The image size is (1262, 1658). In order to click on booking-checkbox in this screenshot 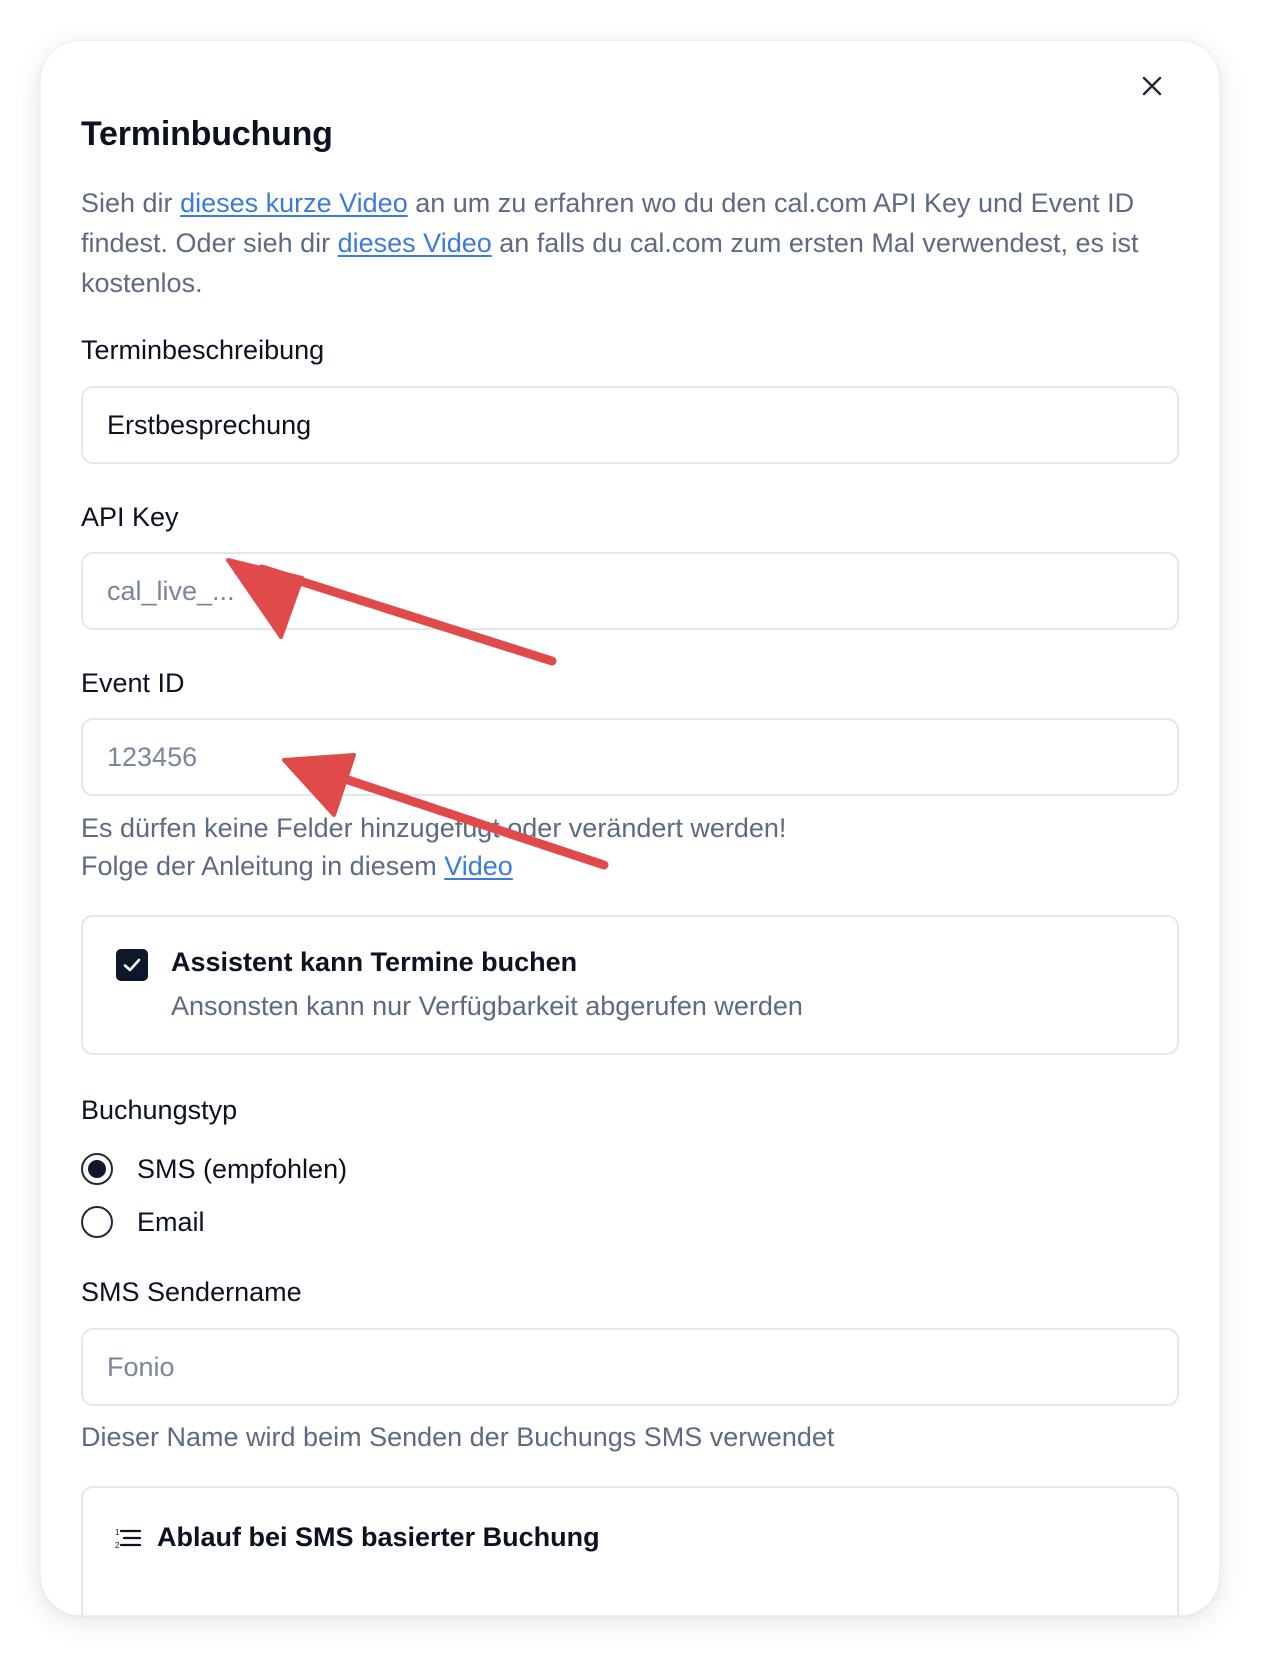, I will do `click(132, 965)`.